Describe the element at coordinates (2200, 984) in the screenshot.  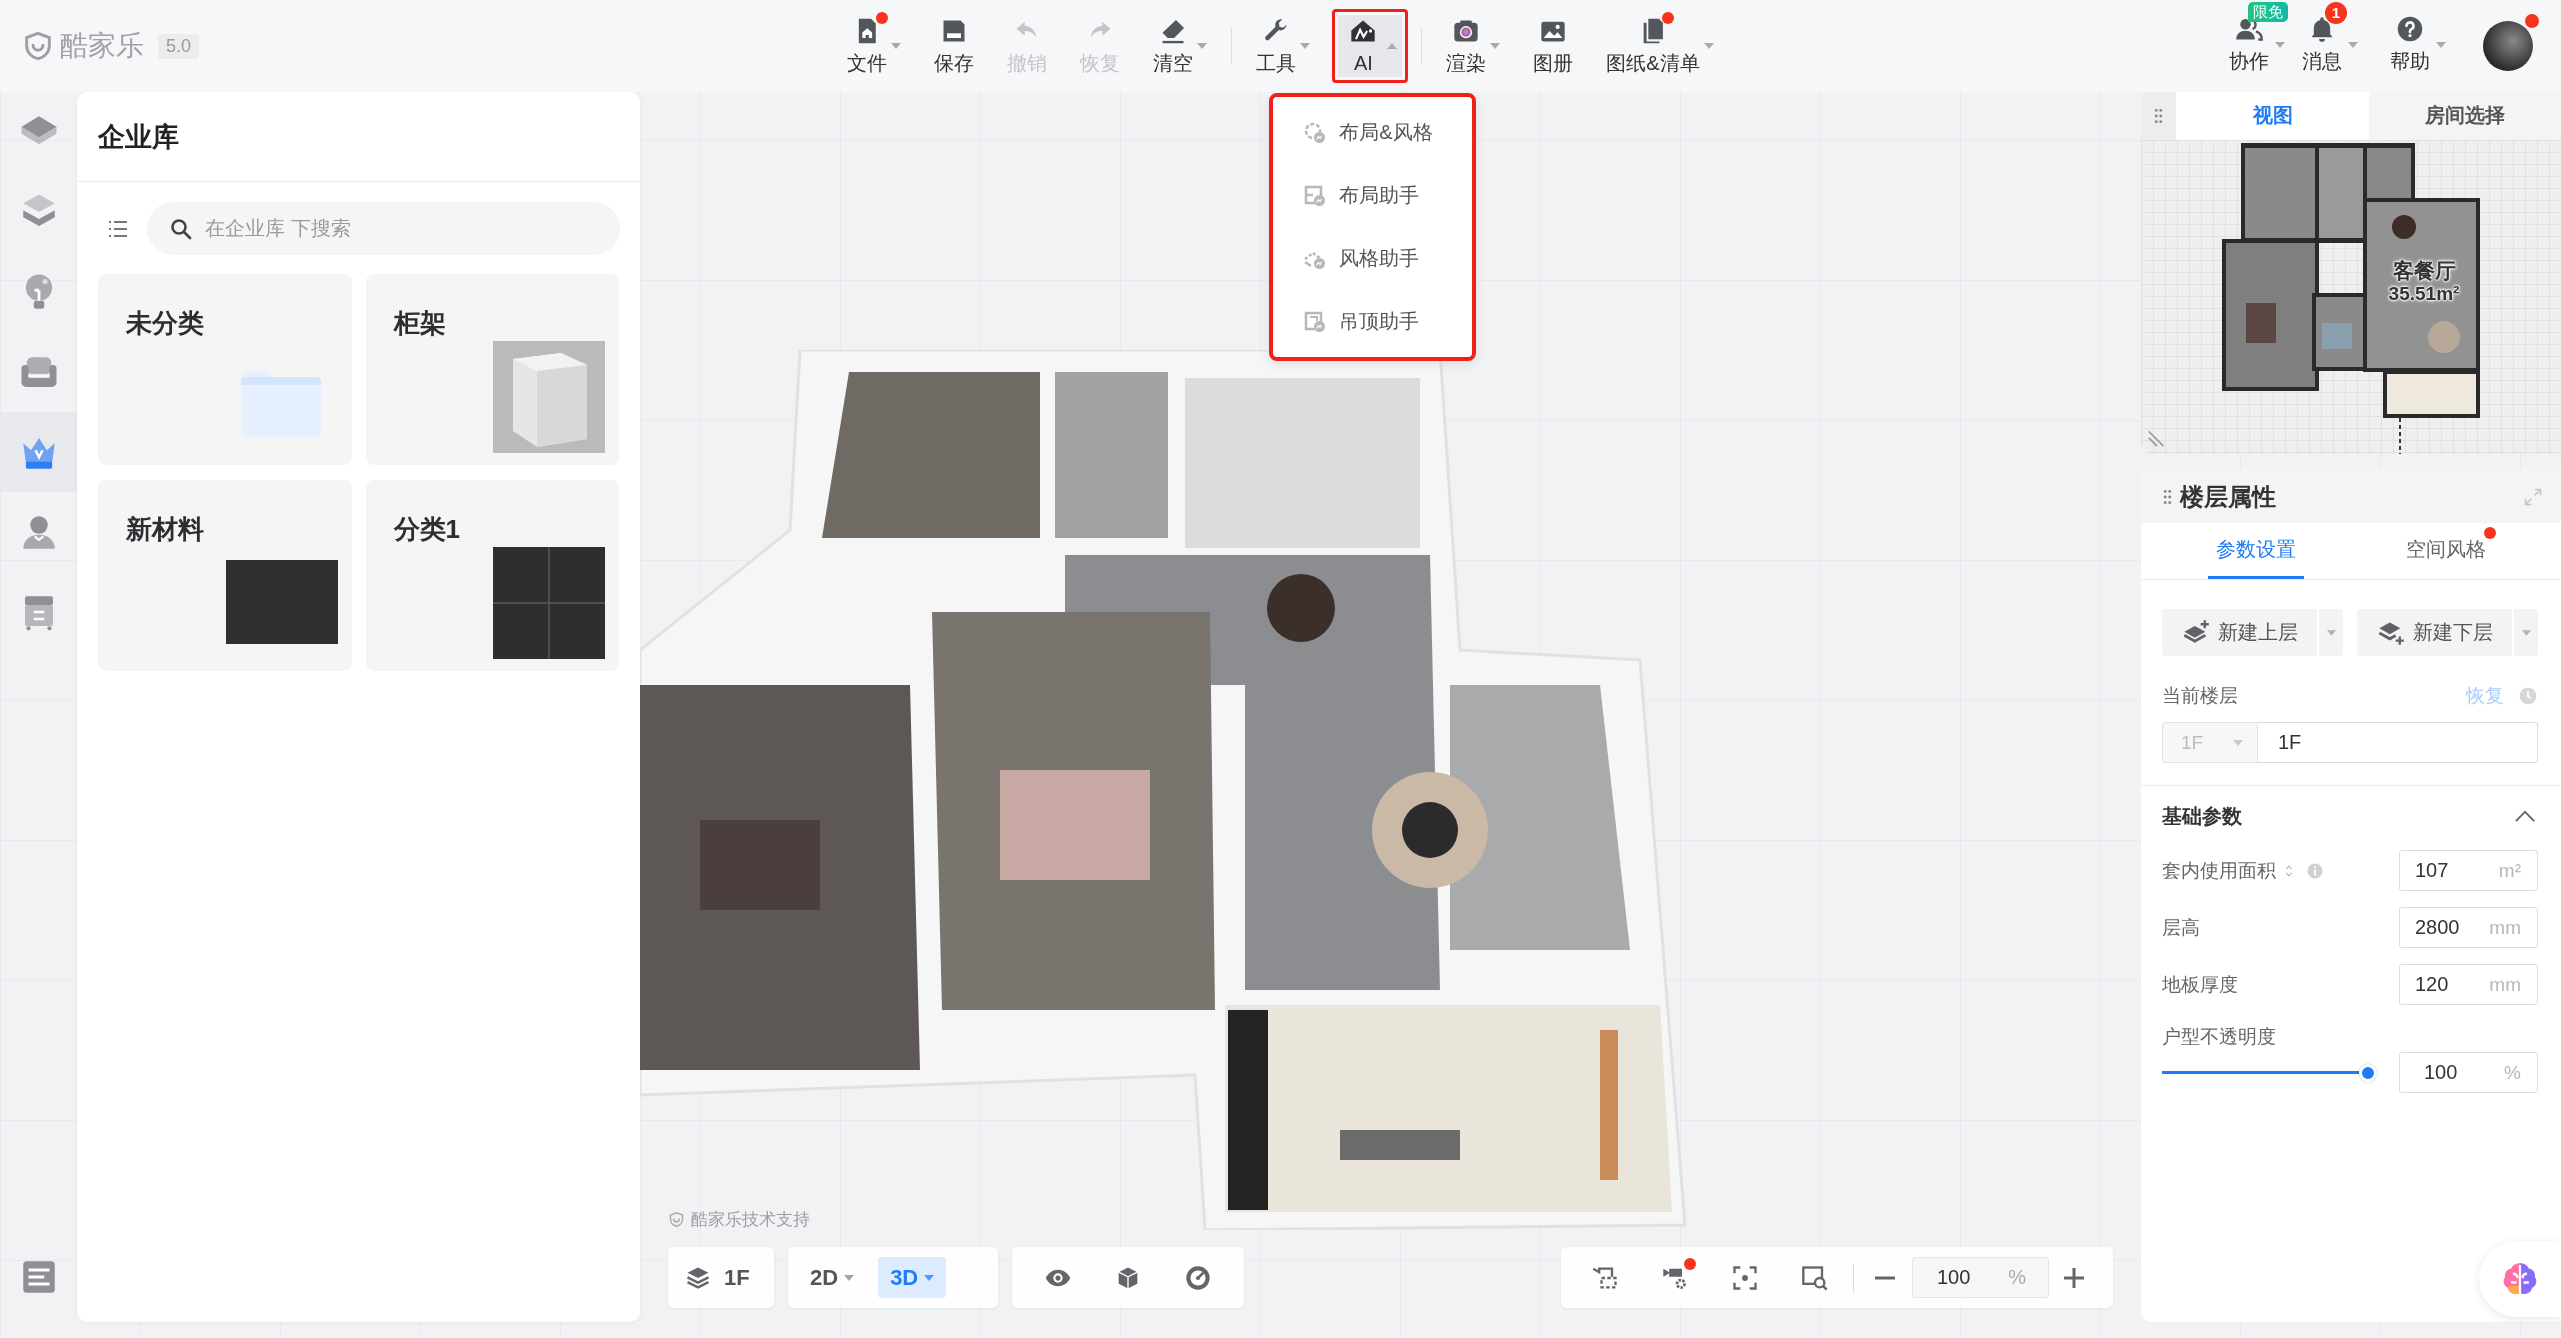
I see `field-label: 地板厚度` at that location.